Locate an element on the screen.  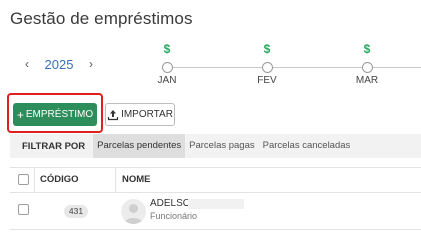
month-fev: $ FEV is located at coordinates (267, 64).